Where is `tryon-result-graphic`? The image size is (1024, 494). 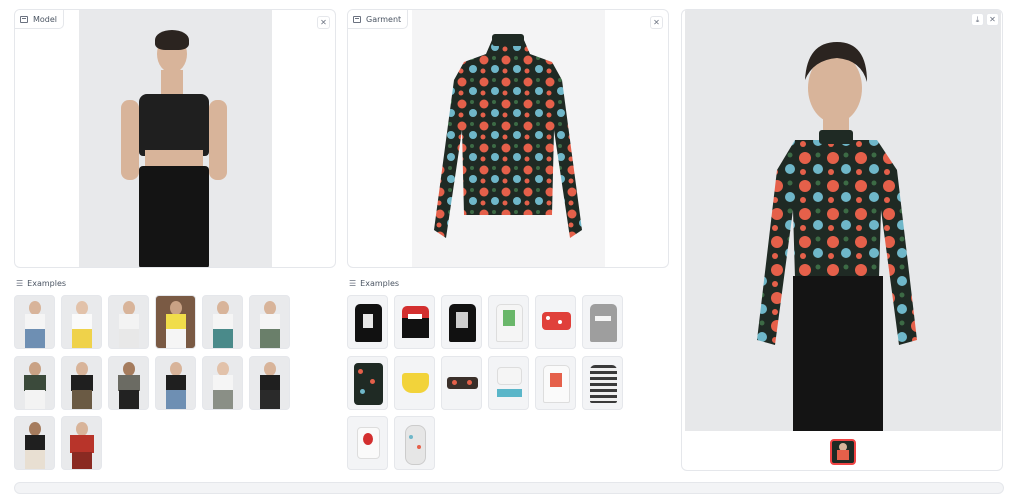 tryon-result-graphic is located at coordinates (837, 236).